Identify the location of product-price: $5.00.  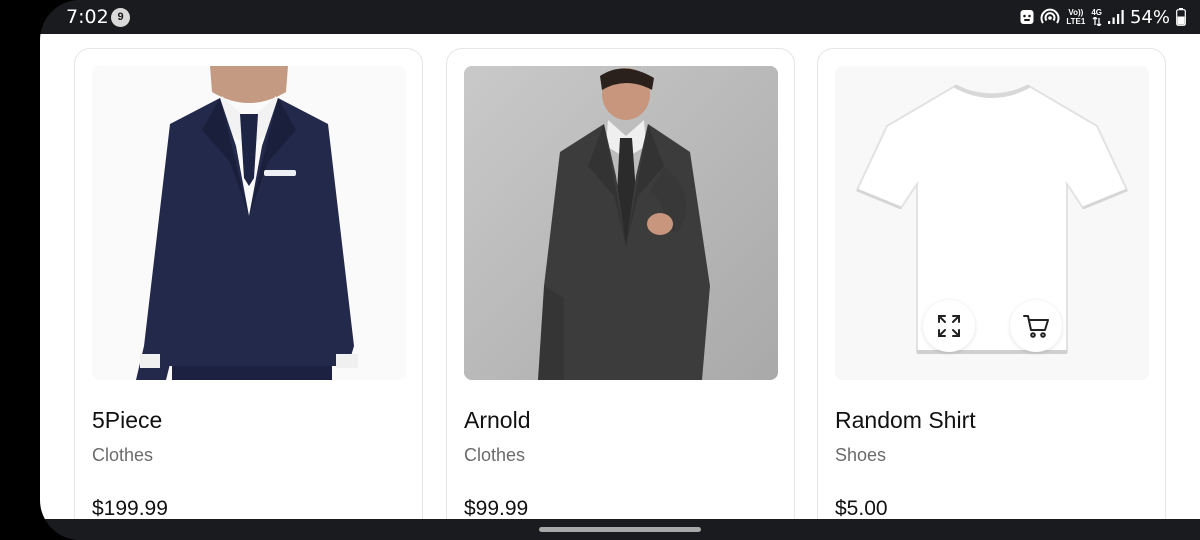
(861, 508).